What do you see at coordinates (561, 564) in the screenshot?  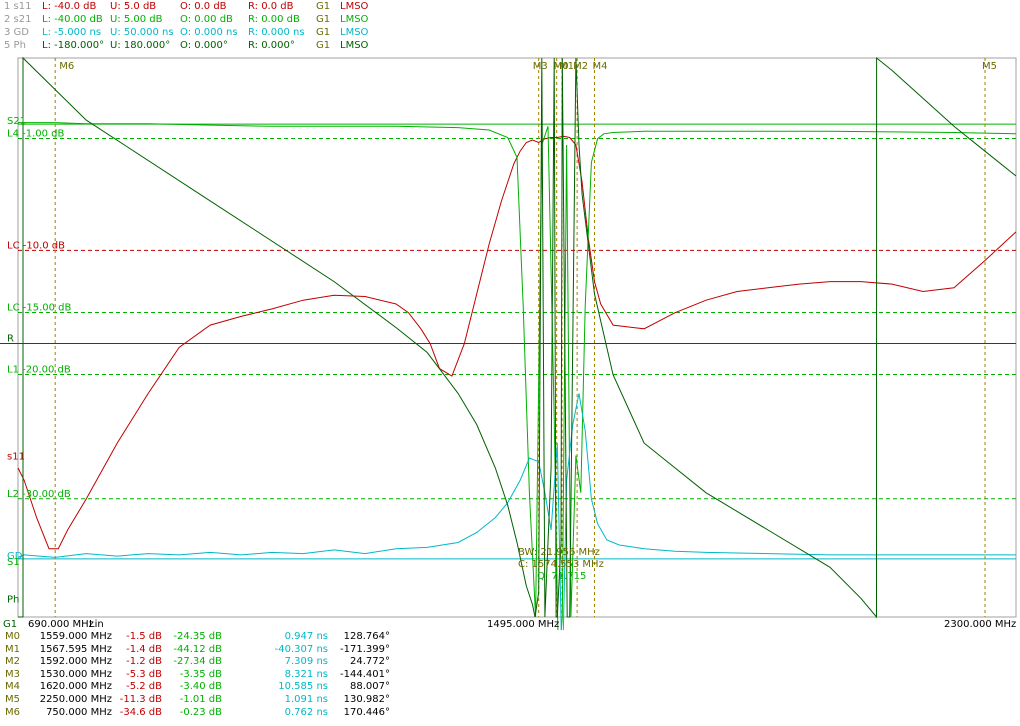 I see `center-text: C: 1574.553 MHz` at bounding box center [561, 564].